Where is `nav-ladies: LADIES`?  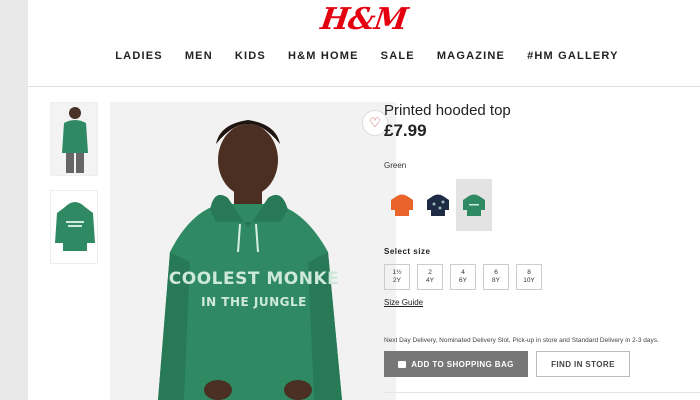
nav-ladies: LADIES is located at coordinates (139, 56).